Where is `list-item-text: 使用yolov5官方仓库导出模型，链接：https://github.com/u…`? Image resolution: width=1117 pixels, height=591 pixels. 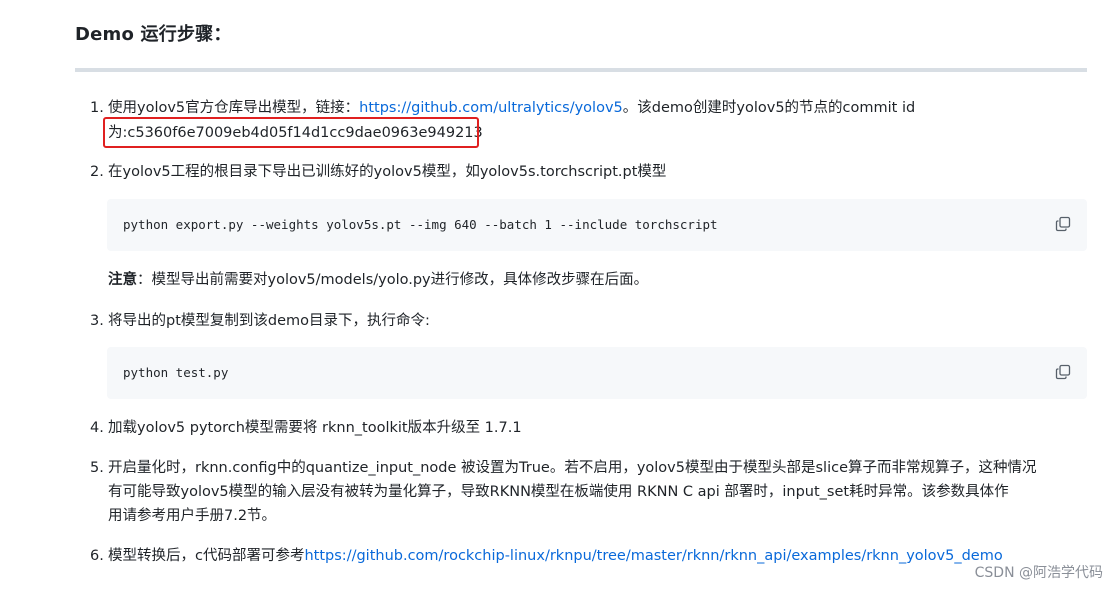
list-item-text: 使用yolov5官方仓库导出模型，链接：https://github.com/u… is located at coordinates (511, 108).